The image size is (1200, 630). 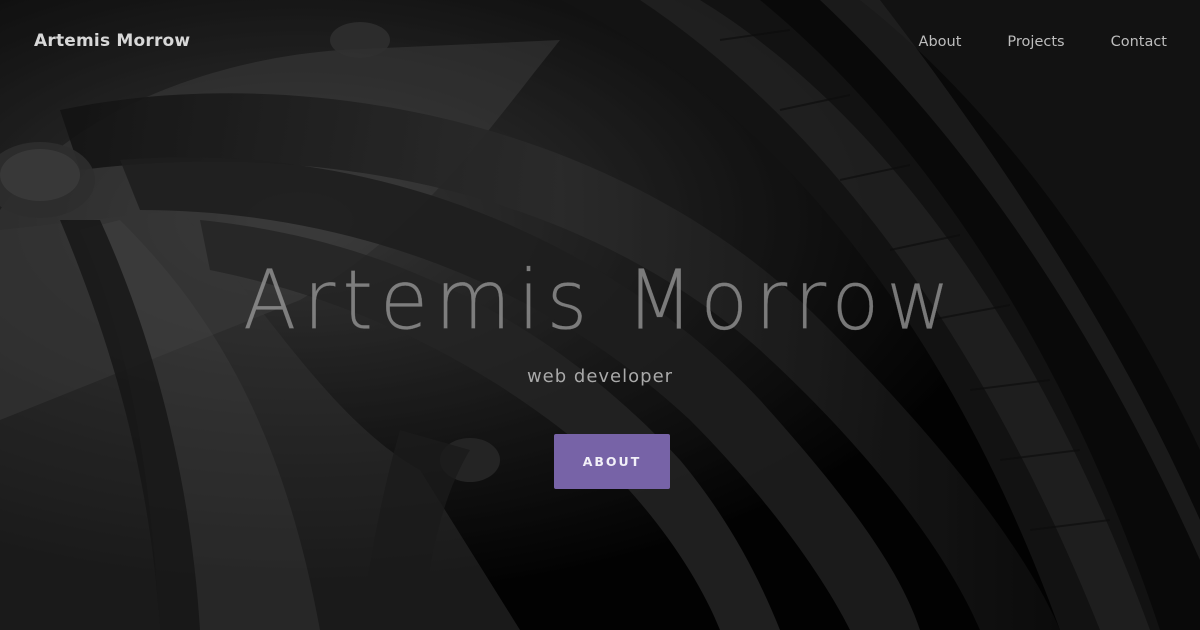 What do you see at coordinates (612, 461) in the screenshot?
I see `about-button: ABOUT` at bounding box center [612, 461].